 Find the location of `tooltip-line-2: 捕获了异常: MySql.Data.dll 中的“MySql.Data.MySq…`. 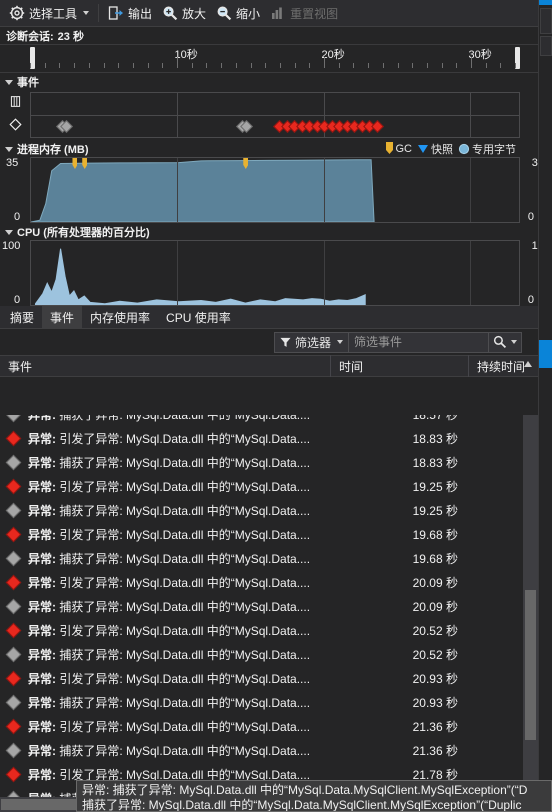

tooltip-line-2: 捕获了异常: MySql.Data.dll 中的“MySql.Data.MySq… is located at coordinates (302, 805).